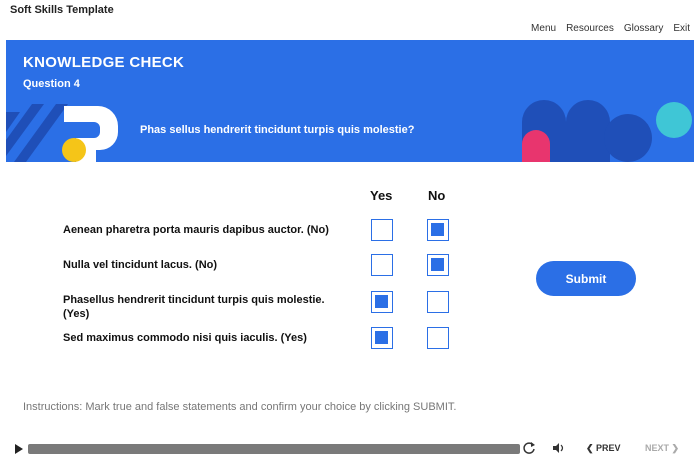 The height and width of the screenshot is (470, 700). Describe the element at coordinates (62, 10) in the screenshot. I see `app-title: Soft Skills Template` at that location.